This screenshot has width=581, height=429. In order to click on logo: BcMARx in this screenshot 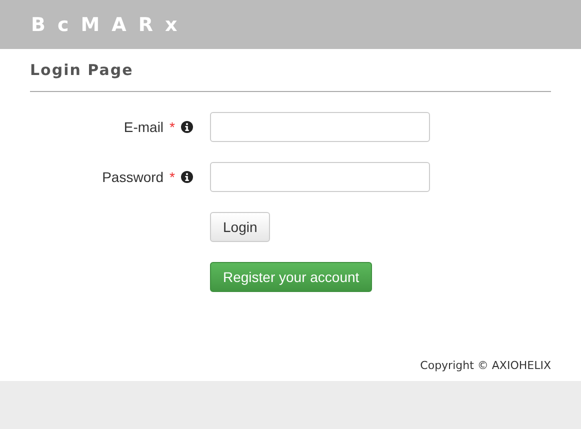, I will do `click(110, 25)`.